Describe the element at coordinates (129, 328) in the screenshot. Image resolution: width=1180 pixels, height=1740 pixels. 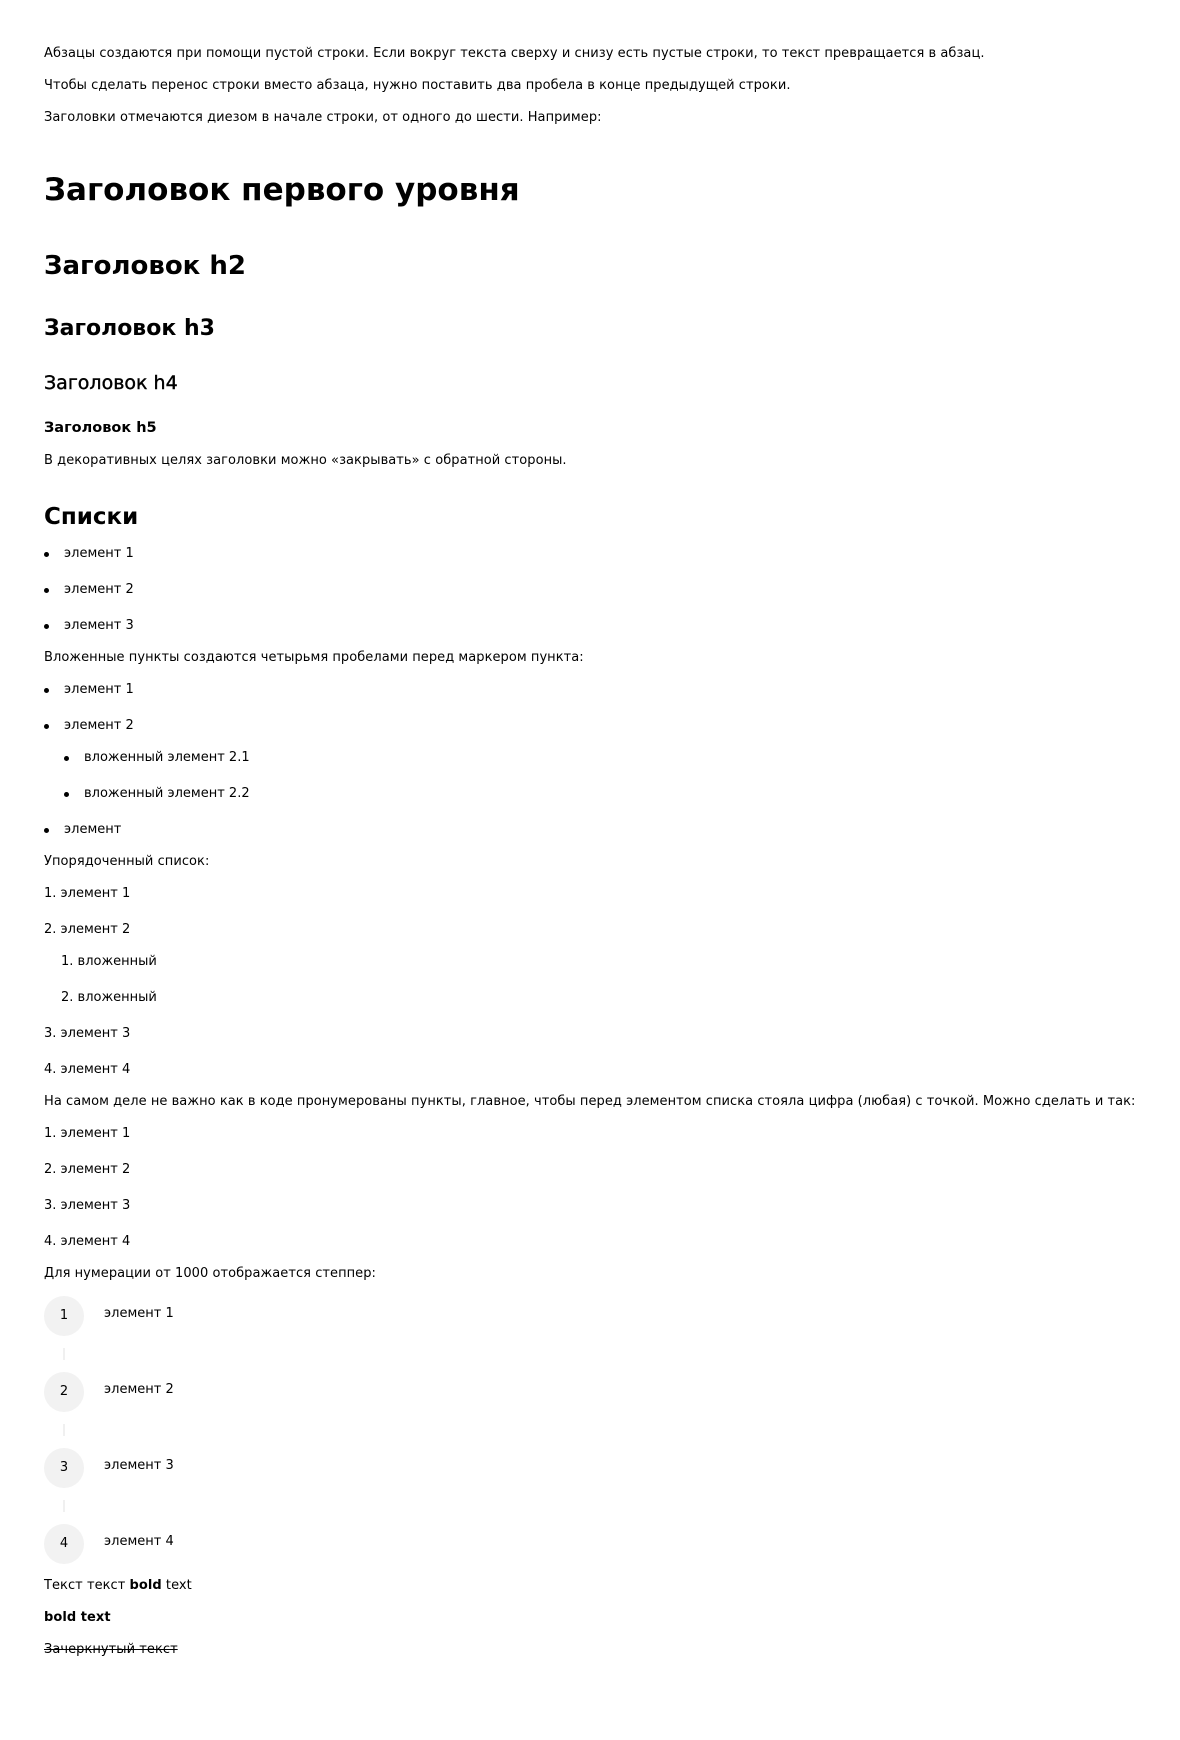
I see `heading-h3: Заголовок h3` at that location.